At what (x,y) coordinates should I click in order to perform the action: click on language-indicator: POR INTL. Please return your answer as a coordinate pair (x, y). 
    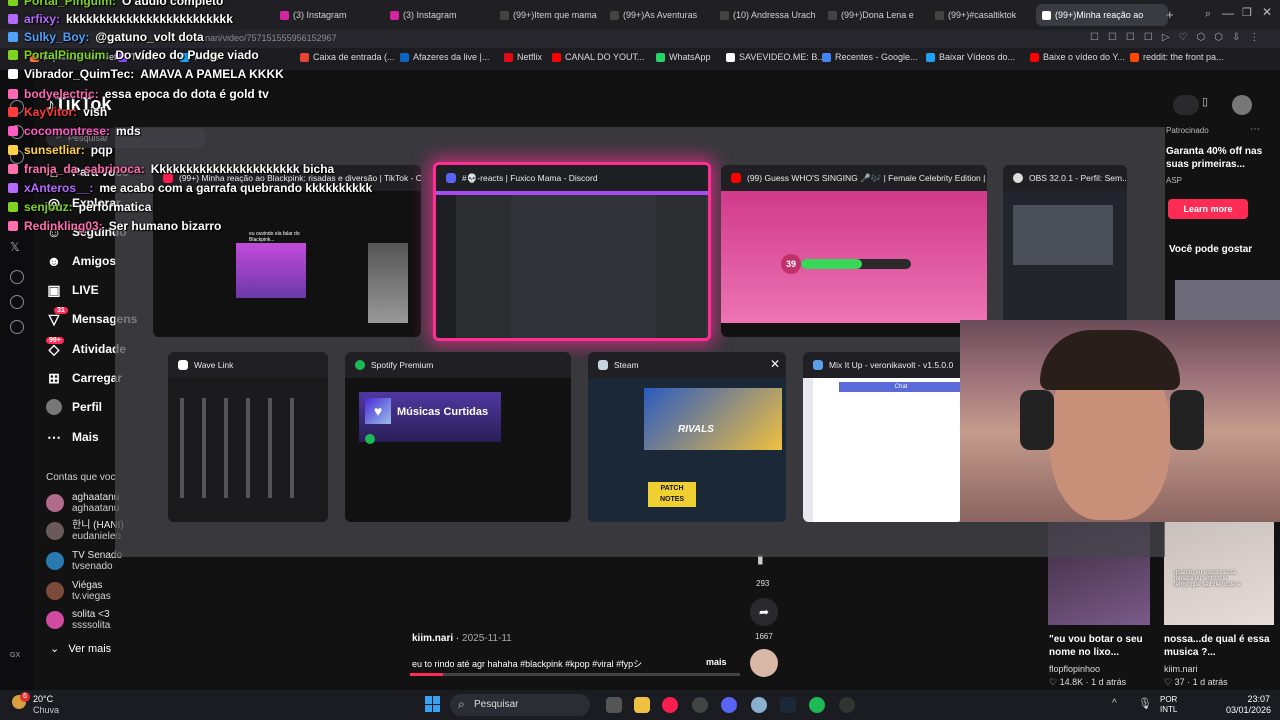
    Looking at the image, I should click on (1168, 705).